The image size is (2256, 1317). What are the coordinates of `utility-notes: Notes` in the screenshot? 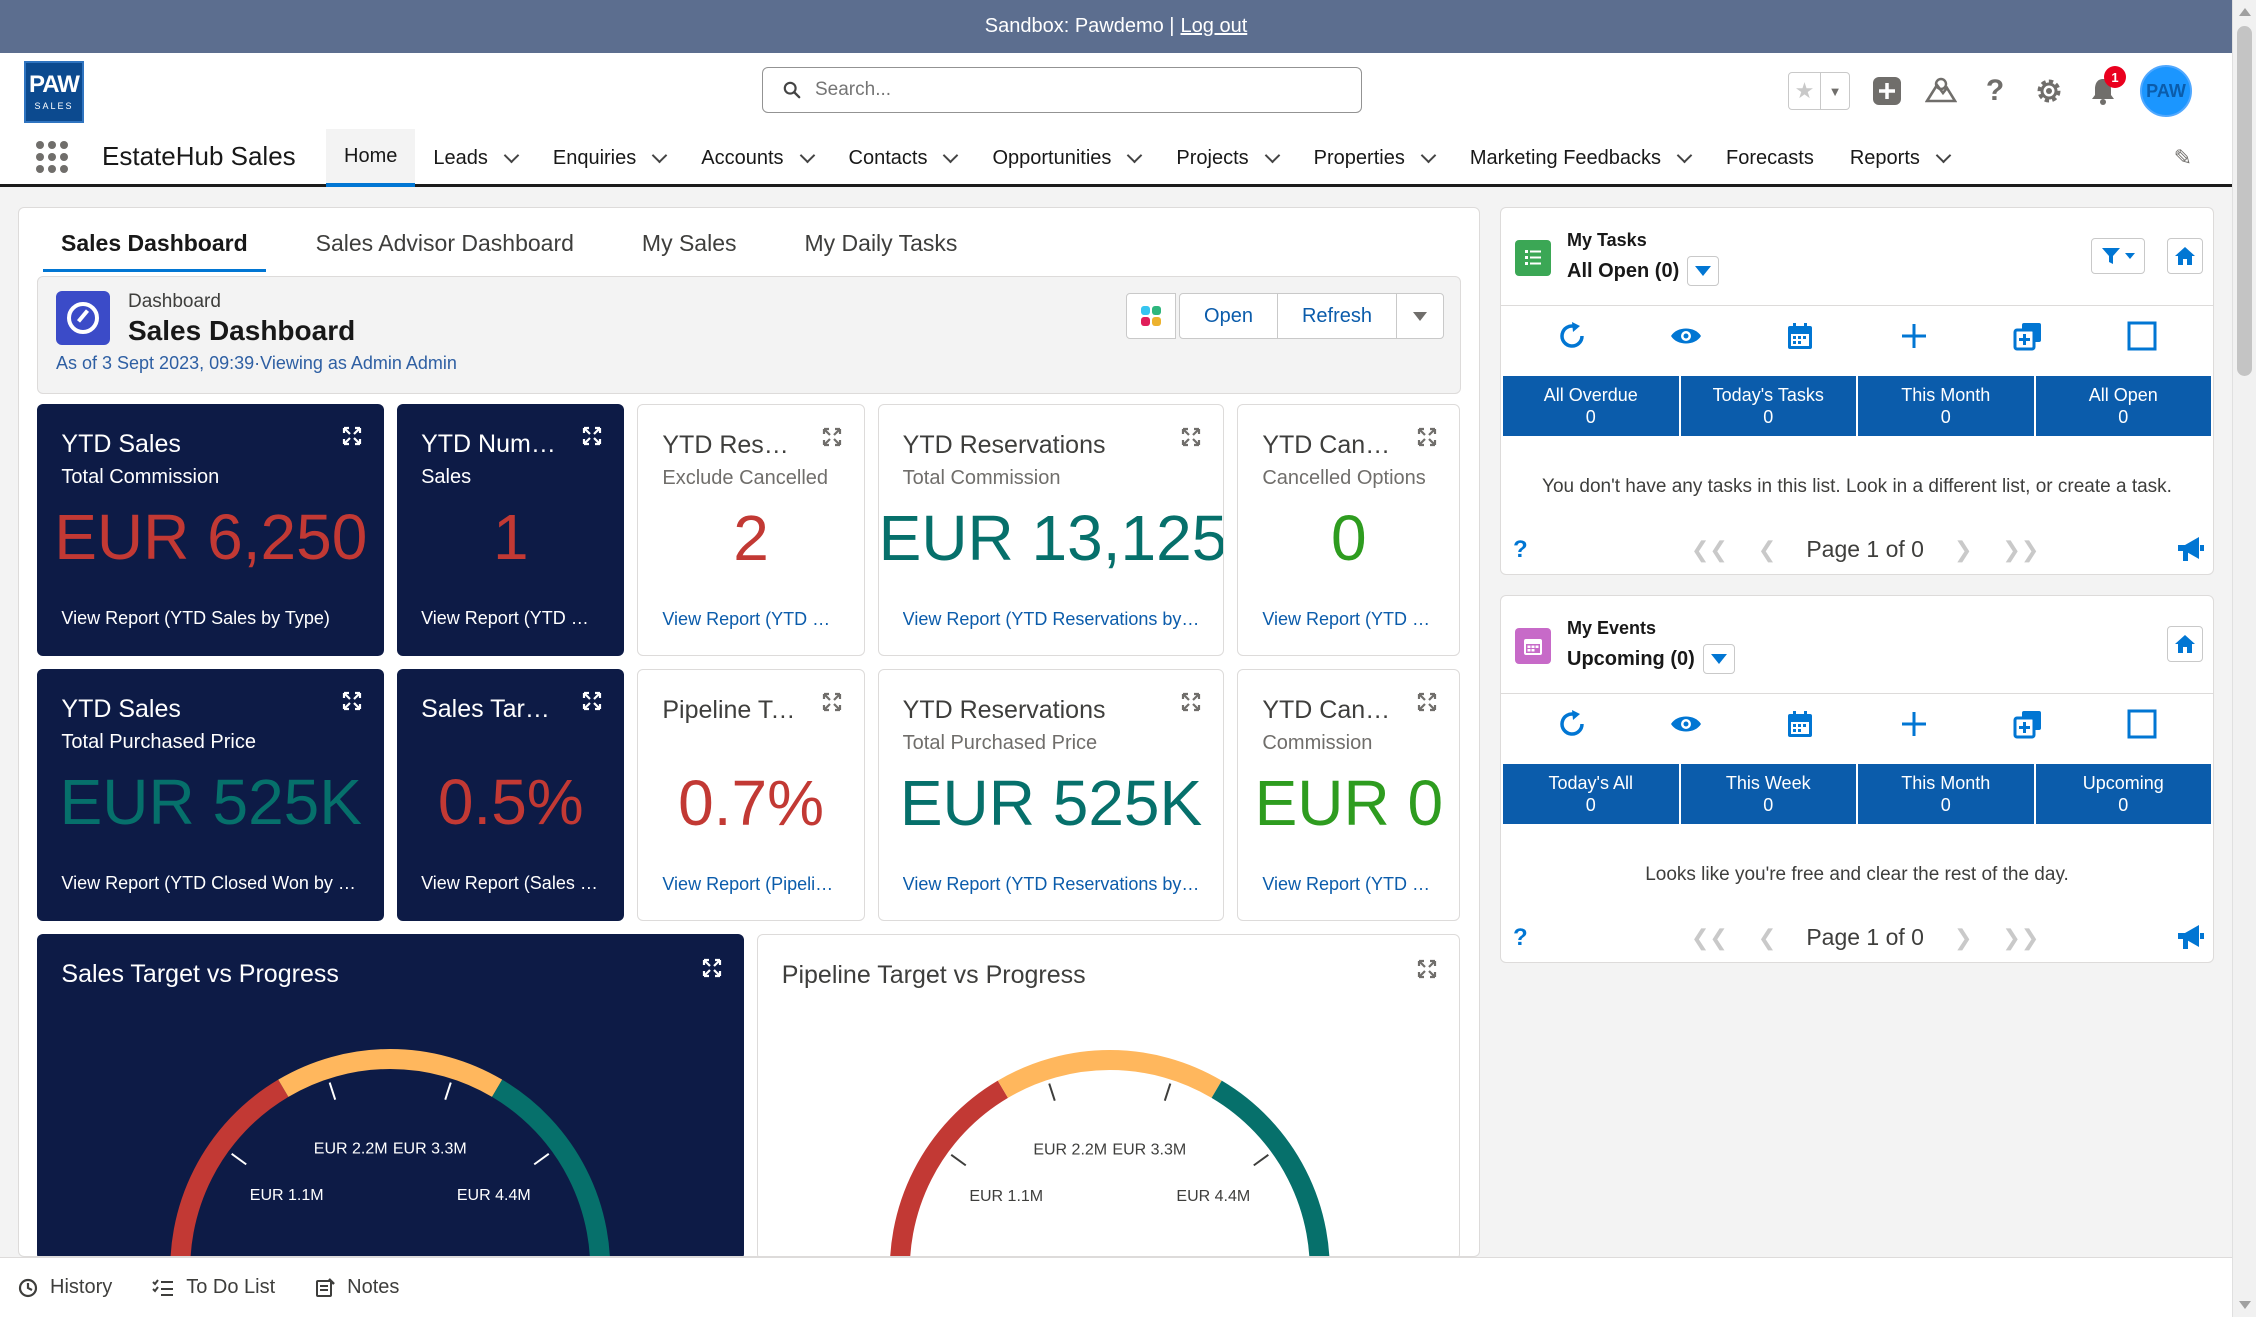 It's located at (357, 1287).